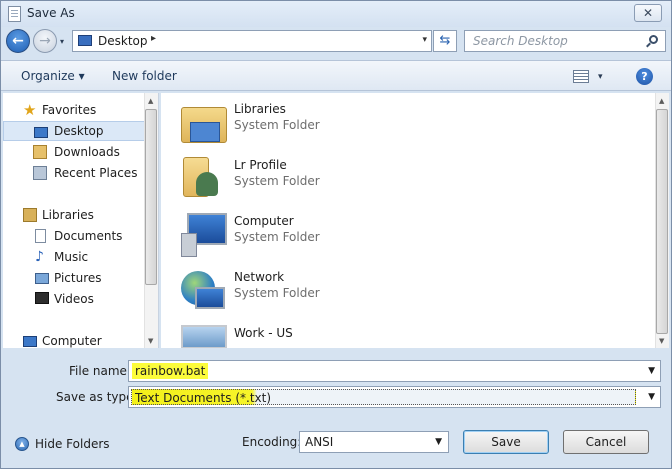  I want to click on sidebar-item-label: Videos, so click(74, 299).